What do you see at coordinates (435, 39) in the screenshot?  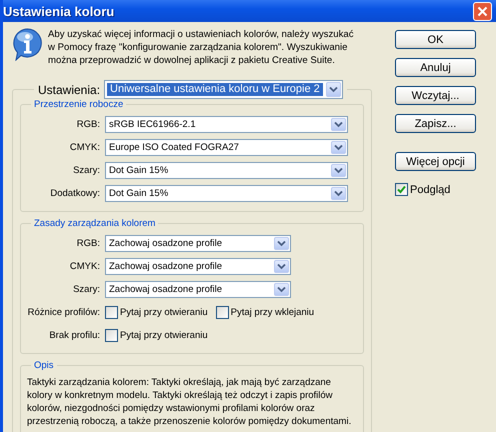 I see `ok-button: OK` at bounding box center [435, 39].